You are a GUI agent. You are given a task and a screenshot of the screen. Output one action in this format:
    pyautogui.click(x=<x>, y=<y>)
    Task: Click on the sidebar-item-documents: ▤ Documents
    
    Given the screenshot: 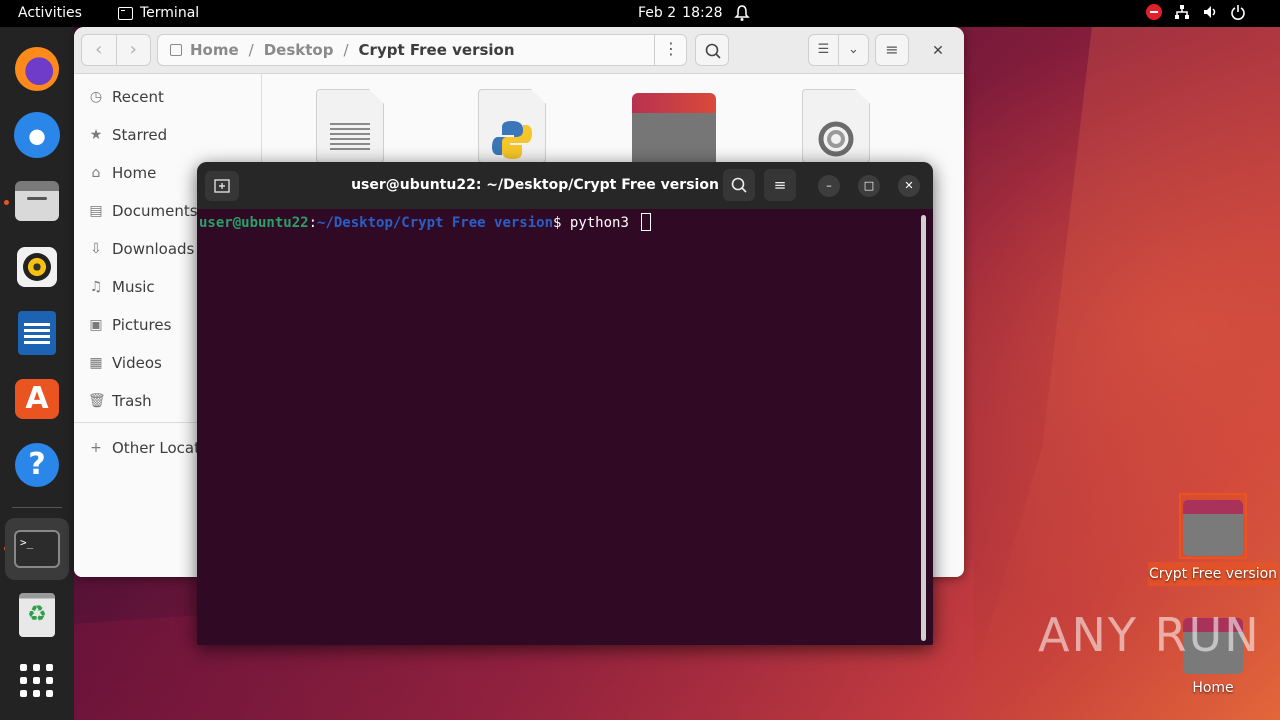 What is the action you would take?
    pyautogui.click(x=143, y=211)
    